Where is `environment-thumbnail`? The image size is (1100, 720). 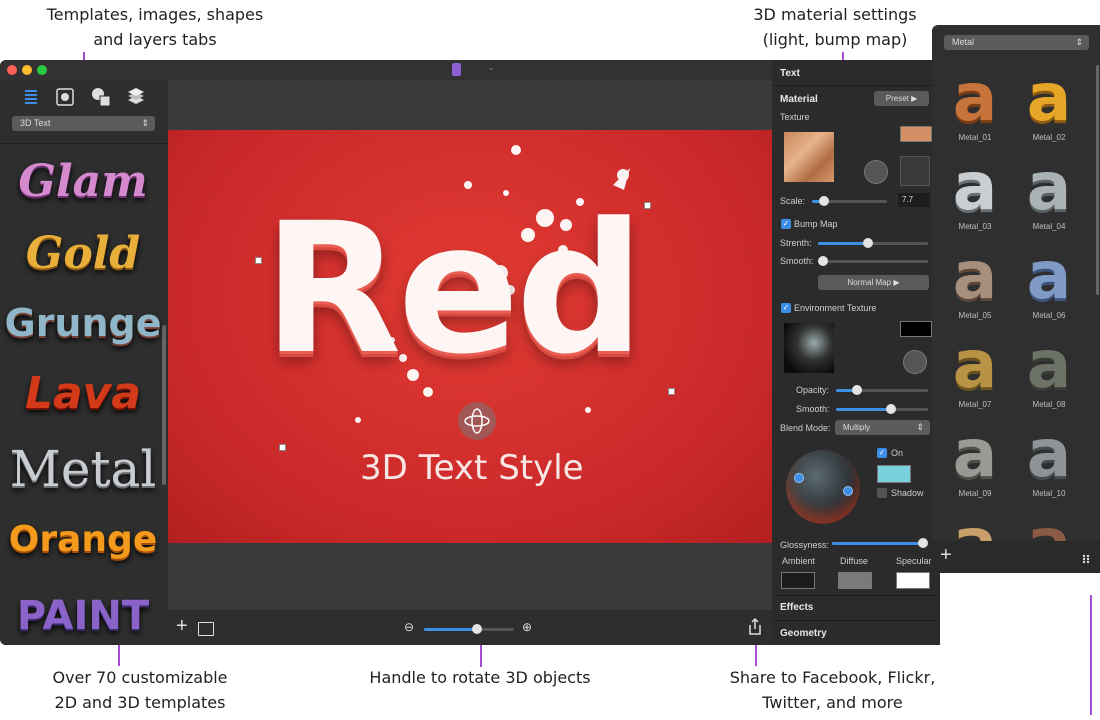
environment-thumbnail is located at coordinates (809, 348).